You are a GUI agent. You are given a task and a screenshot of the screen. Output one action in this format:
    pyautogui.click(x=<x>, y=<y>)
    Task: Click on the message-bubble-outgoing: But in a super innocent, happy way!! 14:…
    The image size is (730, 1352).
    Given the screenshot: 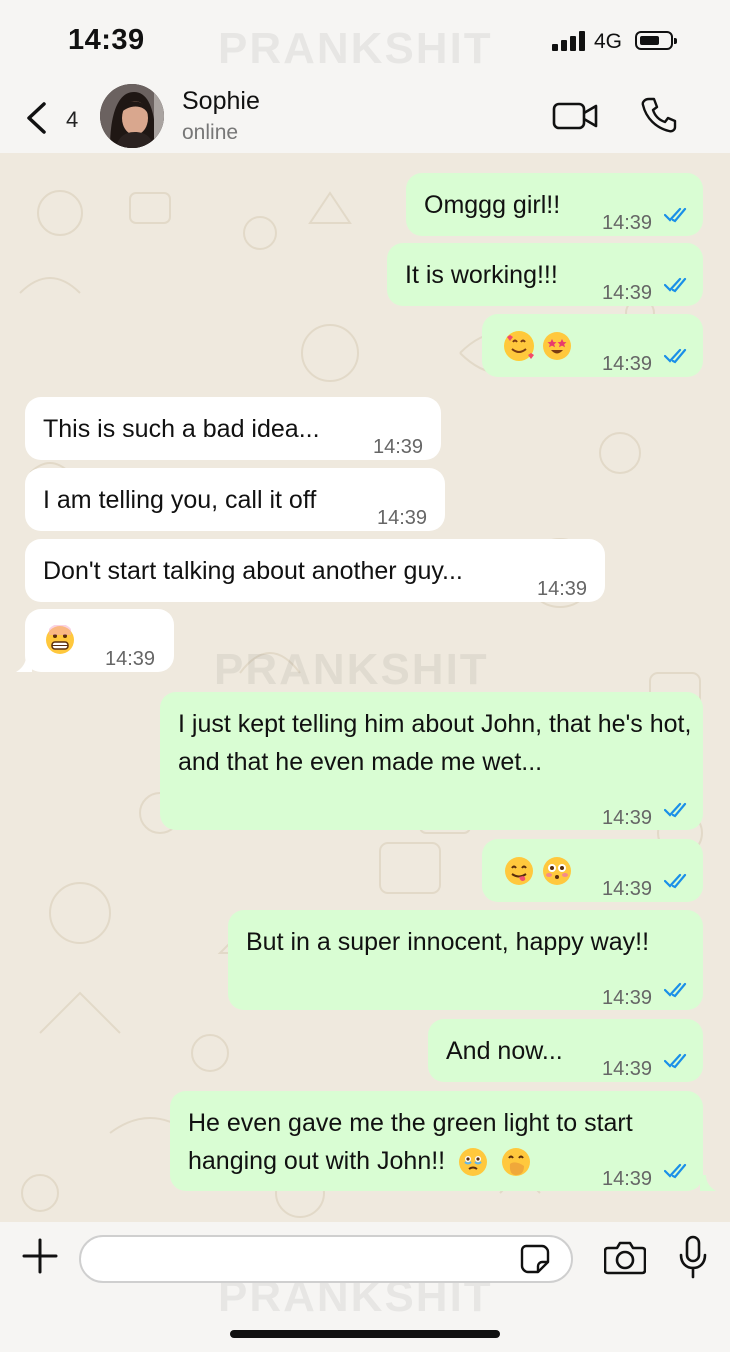 What is the action you would take?
    pyautogui.click(x=465, y=960)
    